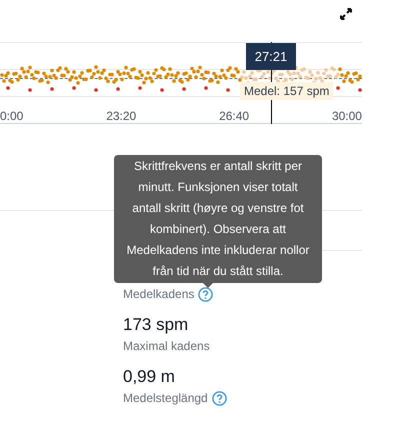 The width and height of the screenshot is (418, 443). What do you see at coordinates (218, 219) in the screenshot?
I see `tooltip-text: Skrittfrekvens er antall skritt per minutt. Funksjonen viser totalt antall skritt (høyre og venstre fot kombinert). Observera att Medelkadens inte inkluderar nollor från tid när du stått stilla.` at bounding box center [218, 219].